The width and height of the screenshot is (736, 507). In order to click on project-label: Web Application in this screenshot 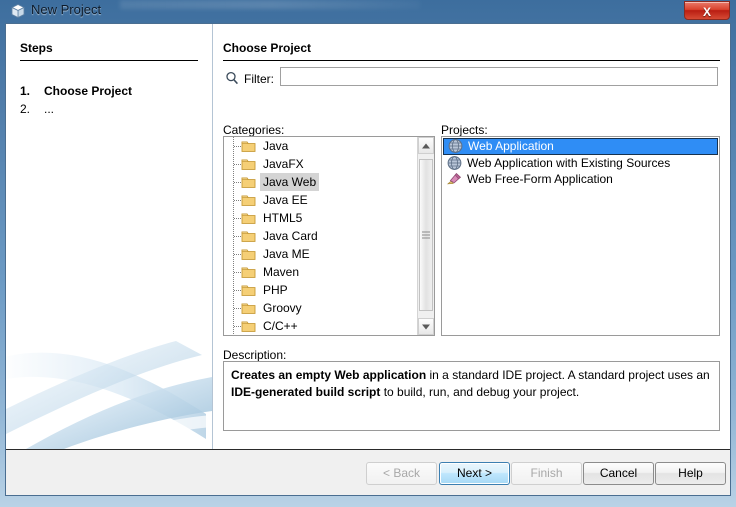, I will do `click(511, 146)`.